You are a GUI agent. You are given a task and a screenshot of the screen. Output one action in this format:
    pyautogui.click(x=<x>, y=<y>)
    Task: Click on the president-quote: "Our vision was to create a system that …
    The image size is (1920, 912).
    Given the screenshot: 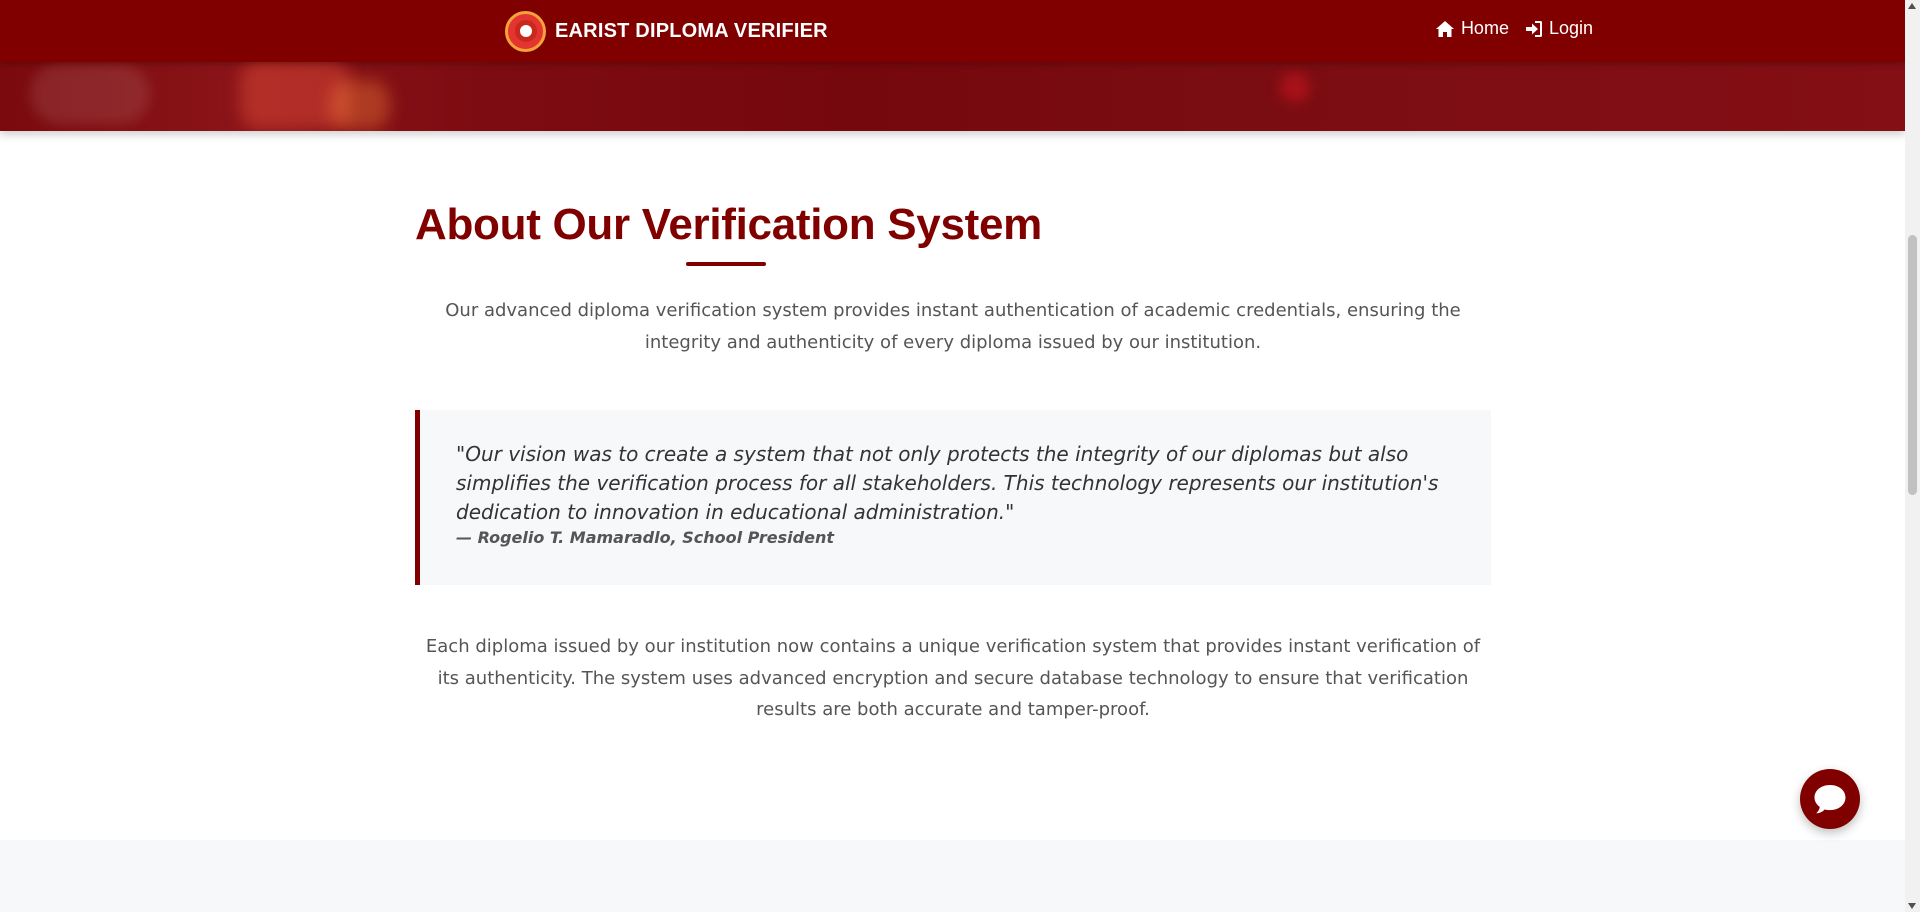 What is the action you would take?
    pyautogui.click(x=953, y=497)
    